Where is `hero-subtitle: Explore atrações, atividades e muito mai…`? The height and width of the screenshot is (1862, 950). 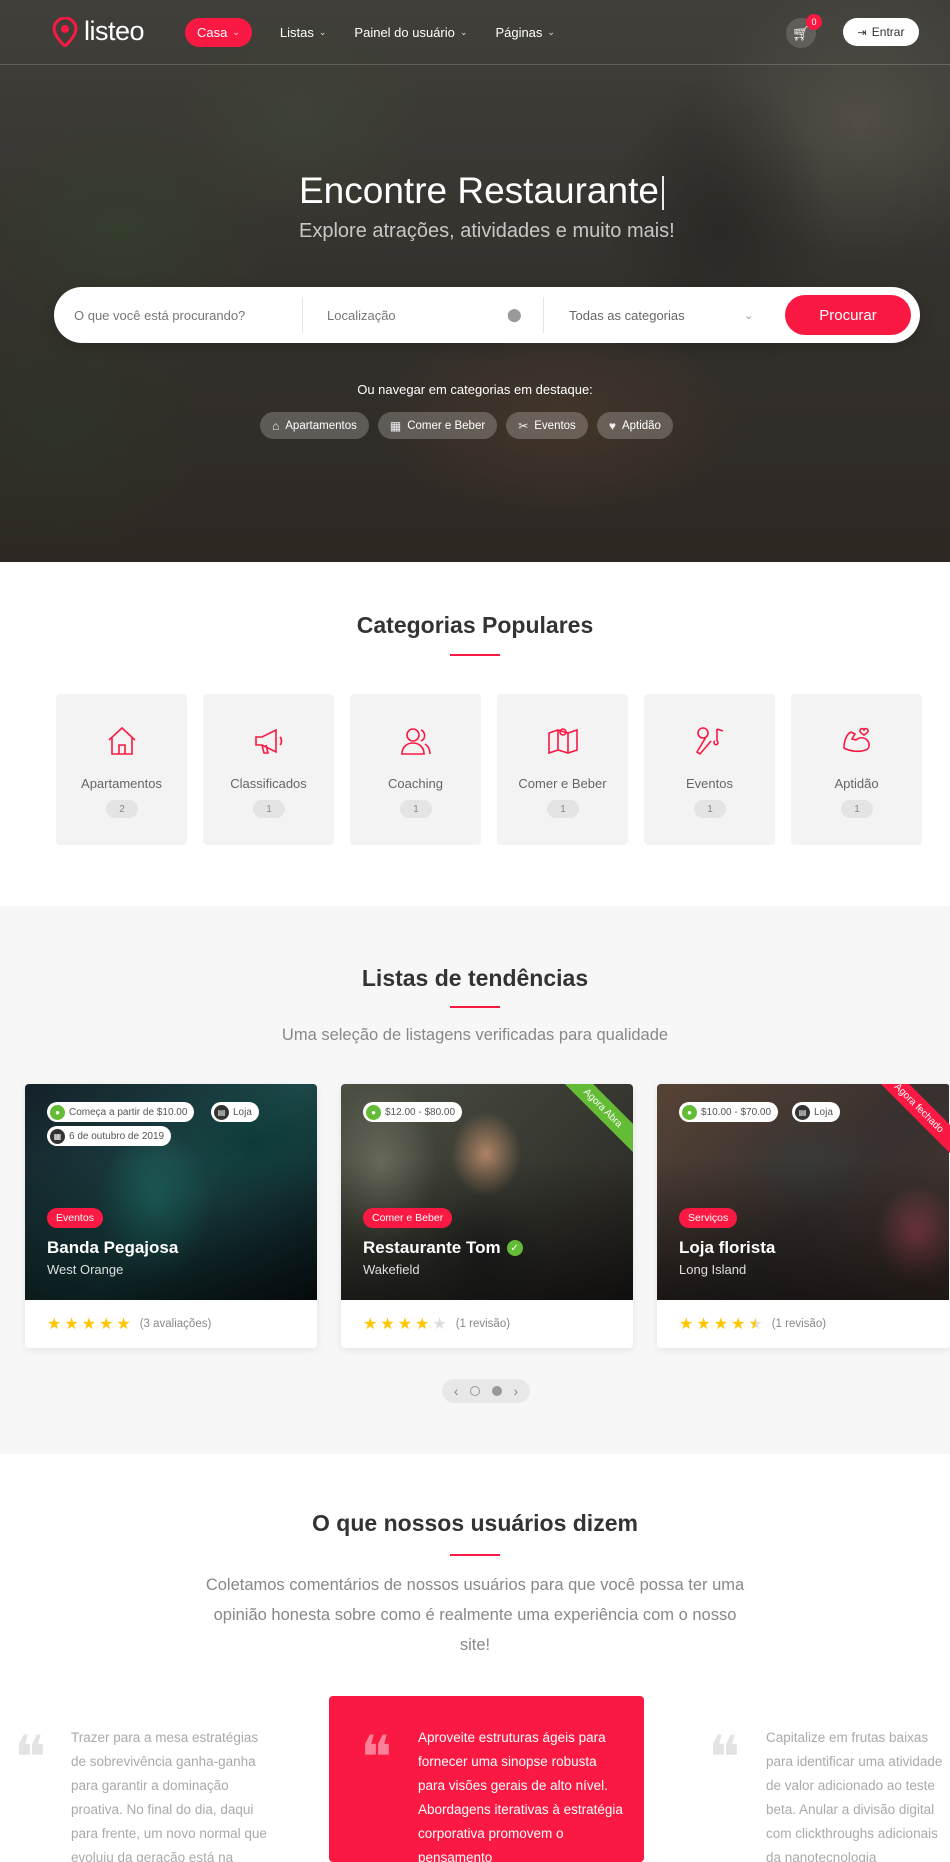
hero-subtitle: Explore atrações, atividades e muito mai… is located at coordinates (487, 231).